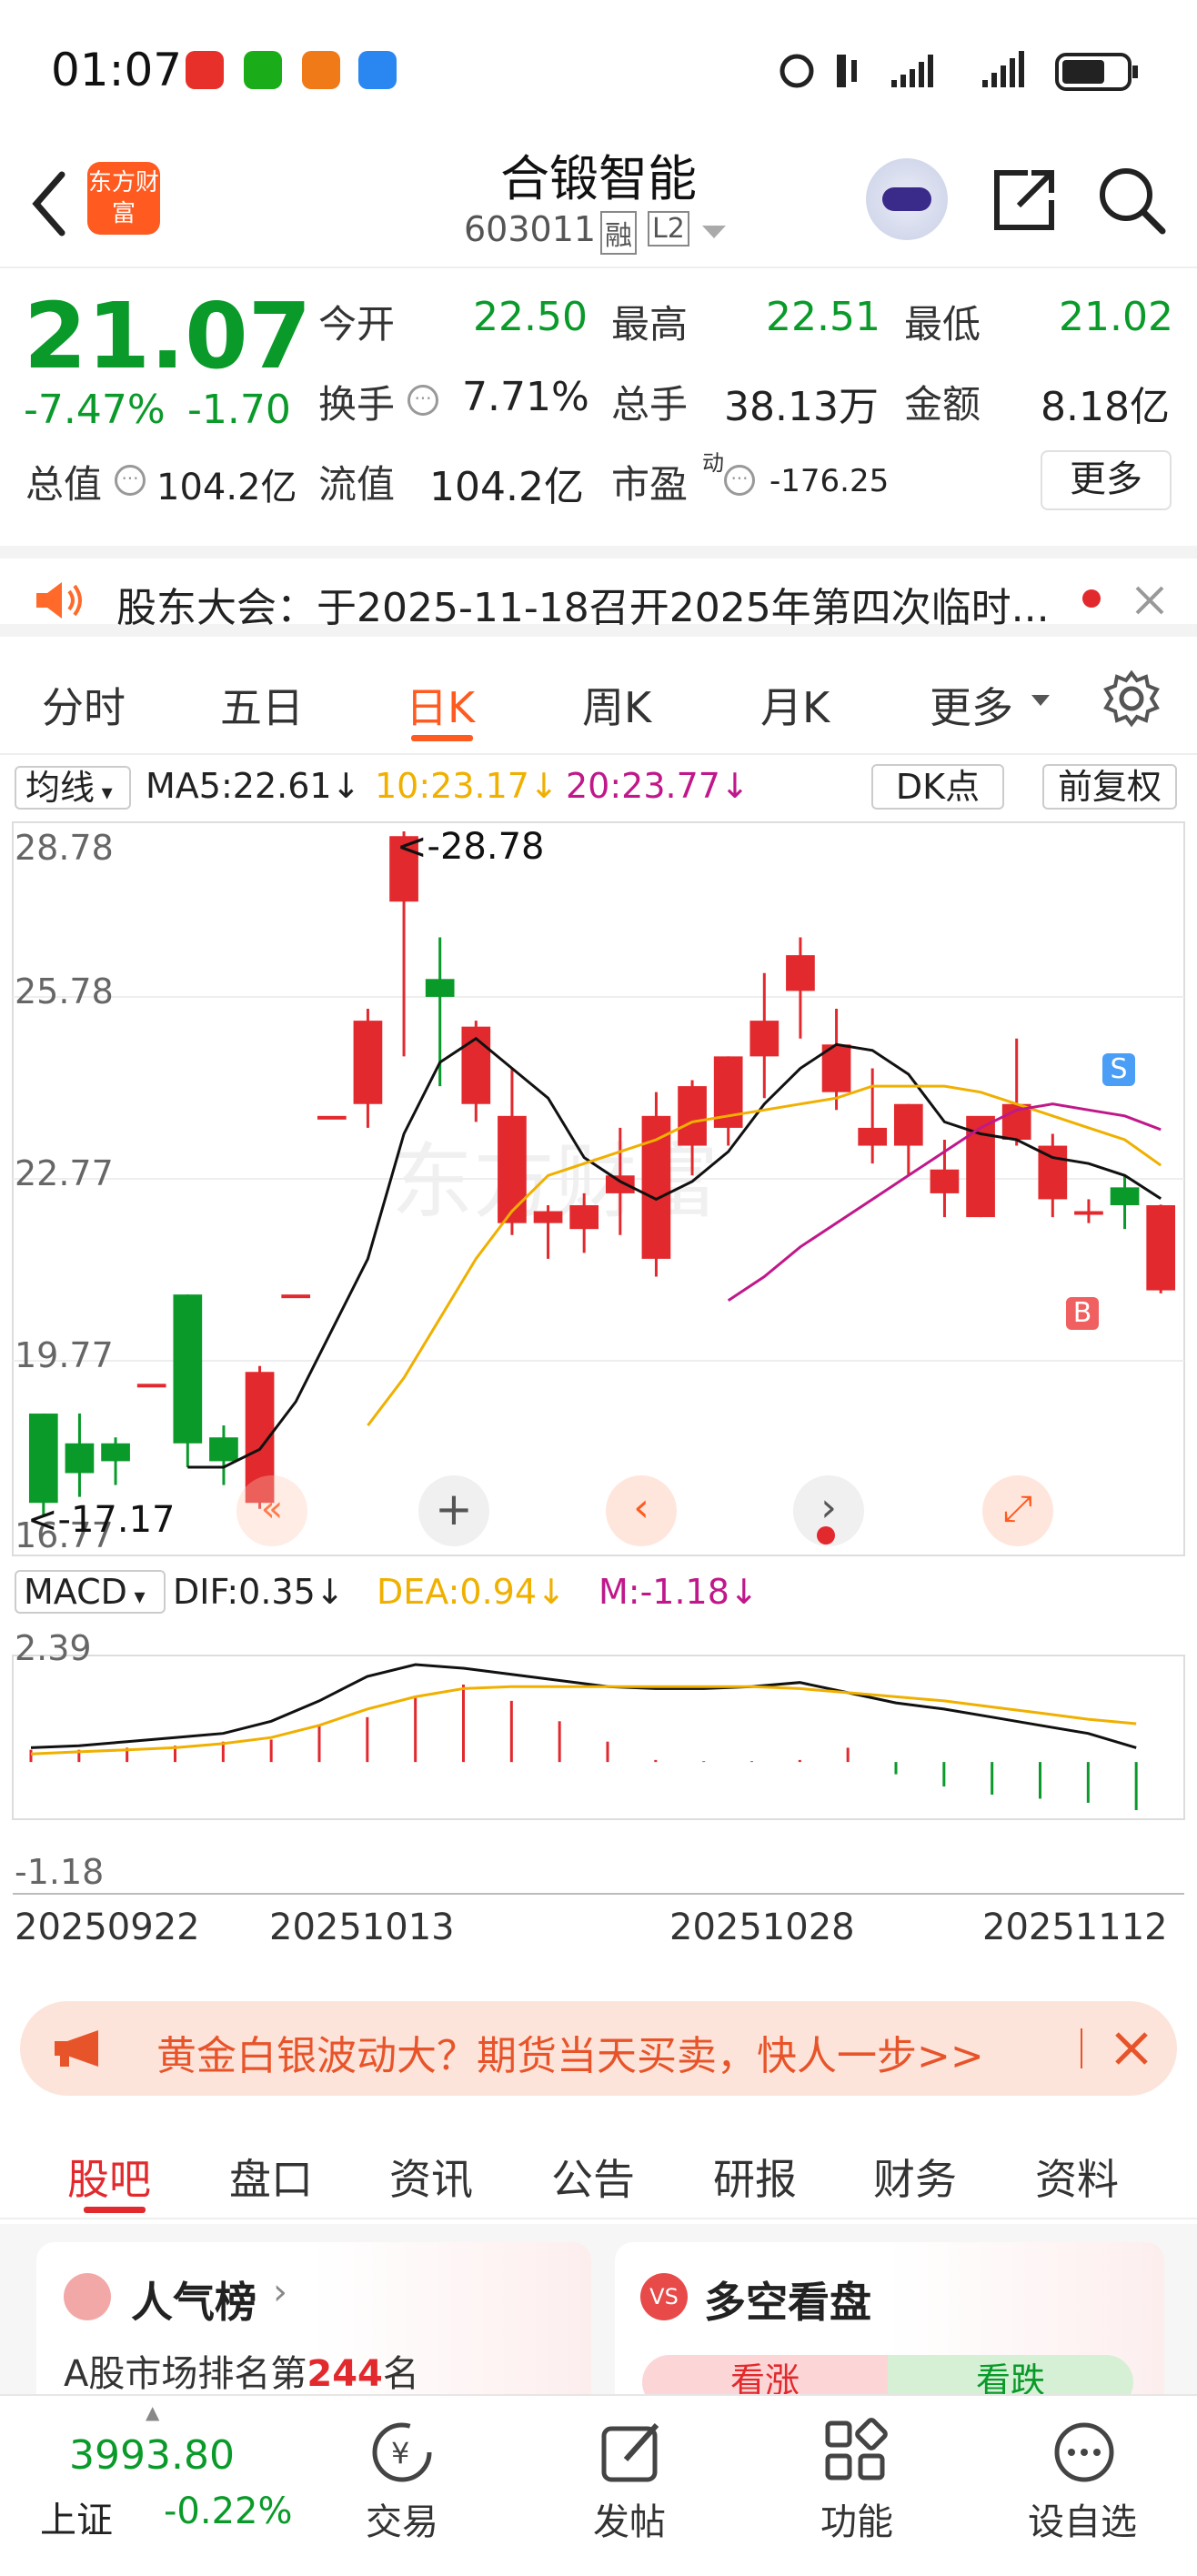 The height and width of the screenshot is (2576, 1197). I want to click on promo-banner: 黄金白银波动大？期货当天买卖，快人一步>>, so click(598, 2048).